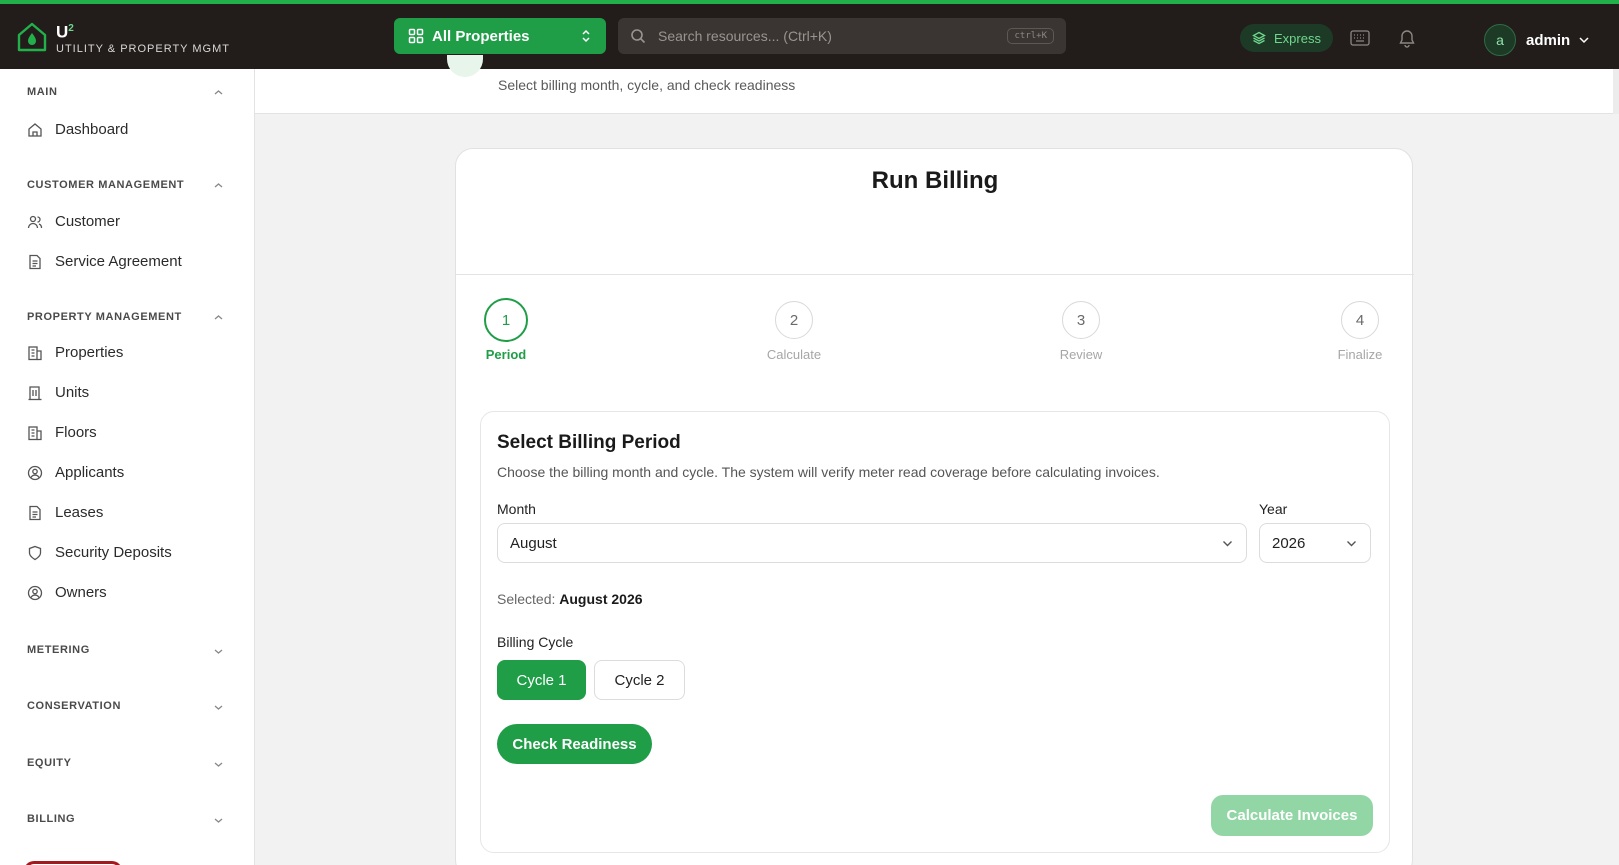  What do you see at coordinates (74, 706) in the screenshot?
I see `section-conservation: CONSERVATION` at bounding box center [74, 706].